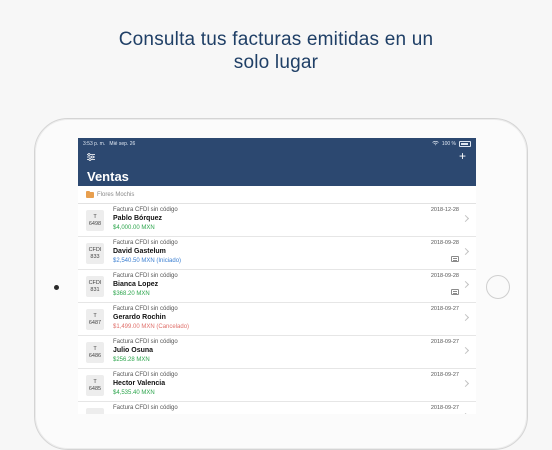 This screenshot has height=450, width=552. I want to click on invoice-row: T Factura CFDI sin código 2018-09-27, so click(277, 408).